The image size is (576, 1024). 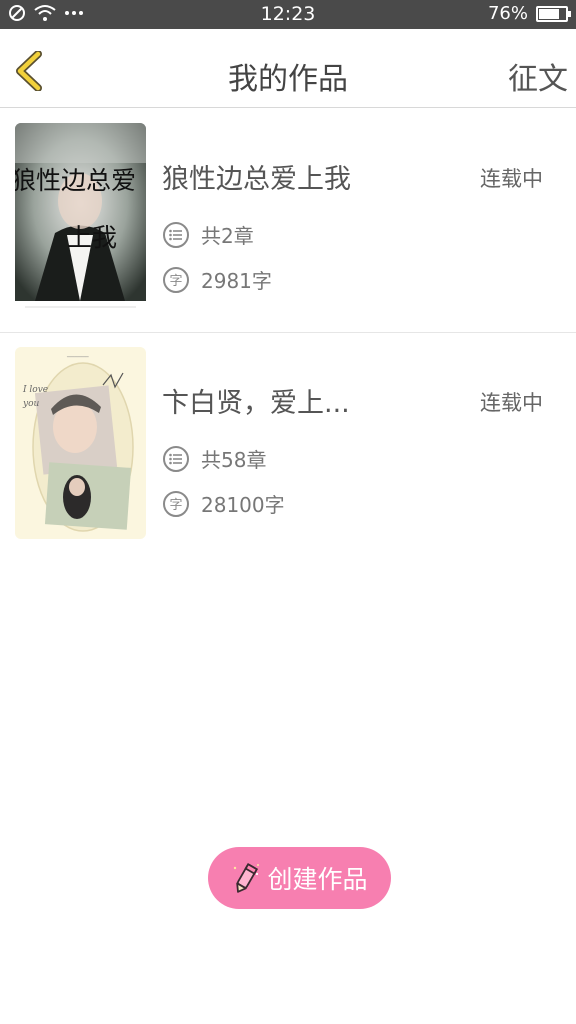 What do you see at coordinates (80, 443) in the screenshot?
I see `book-cover: ────── I love you` at bounding box center [80, 443].